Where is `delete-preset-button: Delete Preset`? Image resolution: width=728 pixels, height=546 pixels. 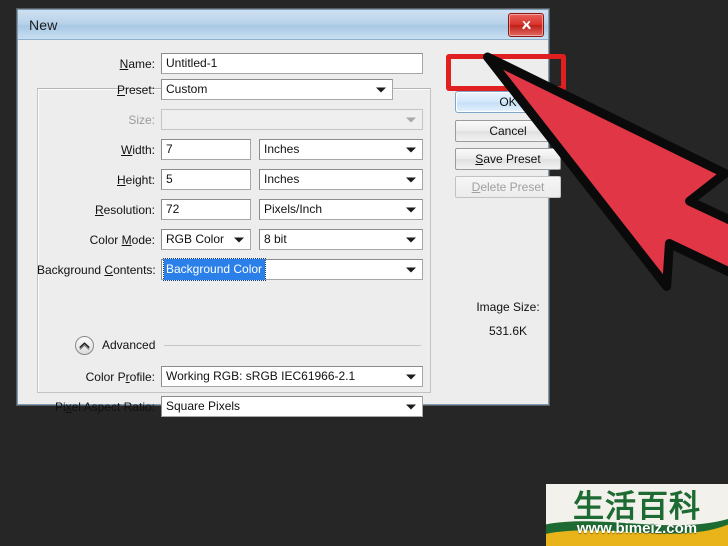
delete-preset-button: Delete Preset is located at coordinates (508, 187).